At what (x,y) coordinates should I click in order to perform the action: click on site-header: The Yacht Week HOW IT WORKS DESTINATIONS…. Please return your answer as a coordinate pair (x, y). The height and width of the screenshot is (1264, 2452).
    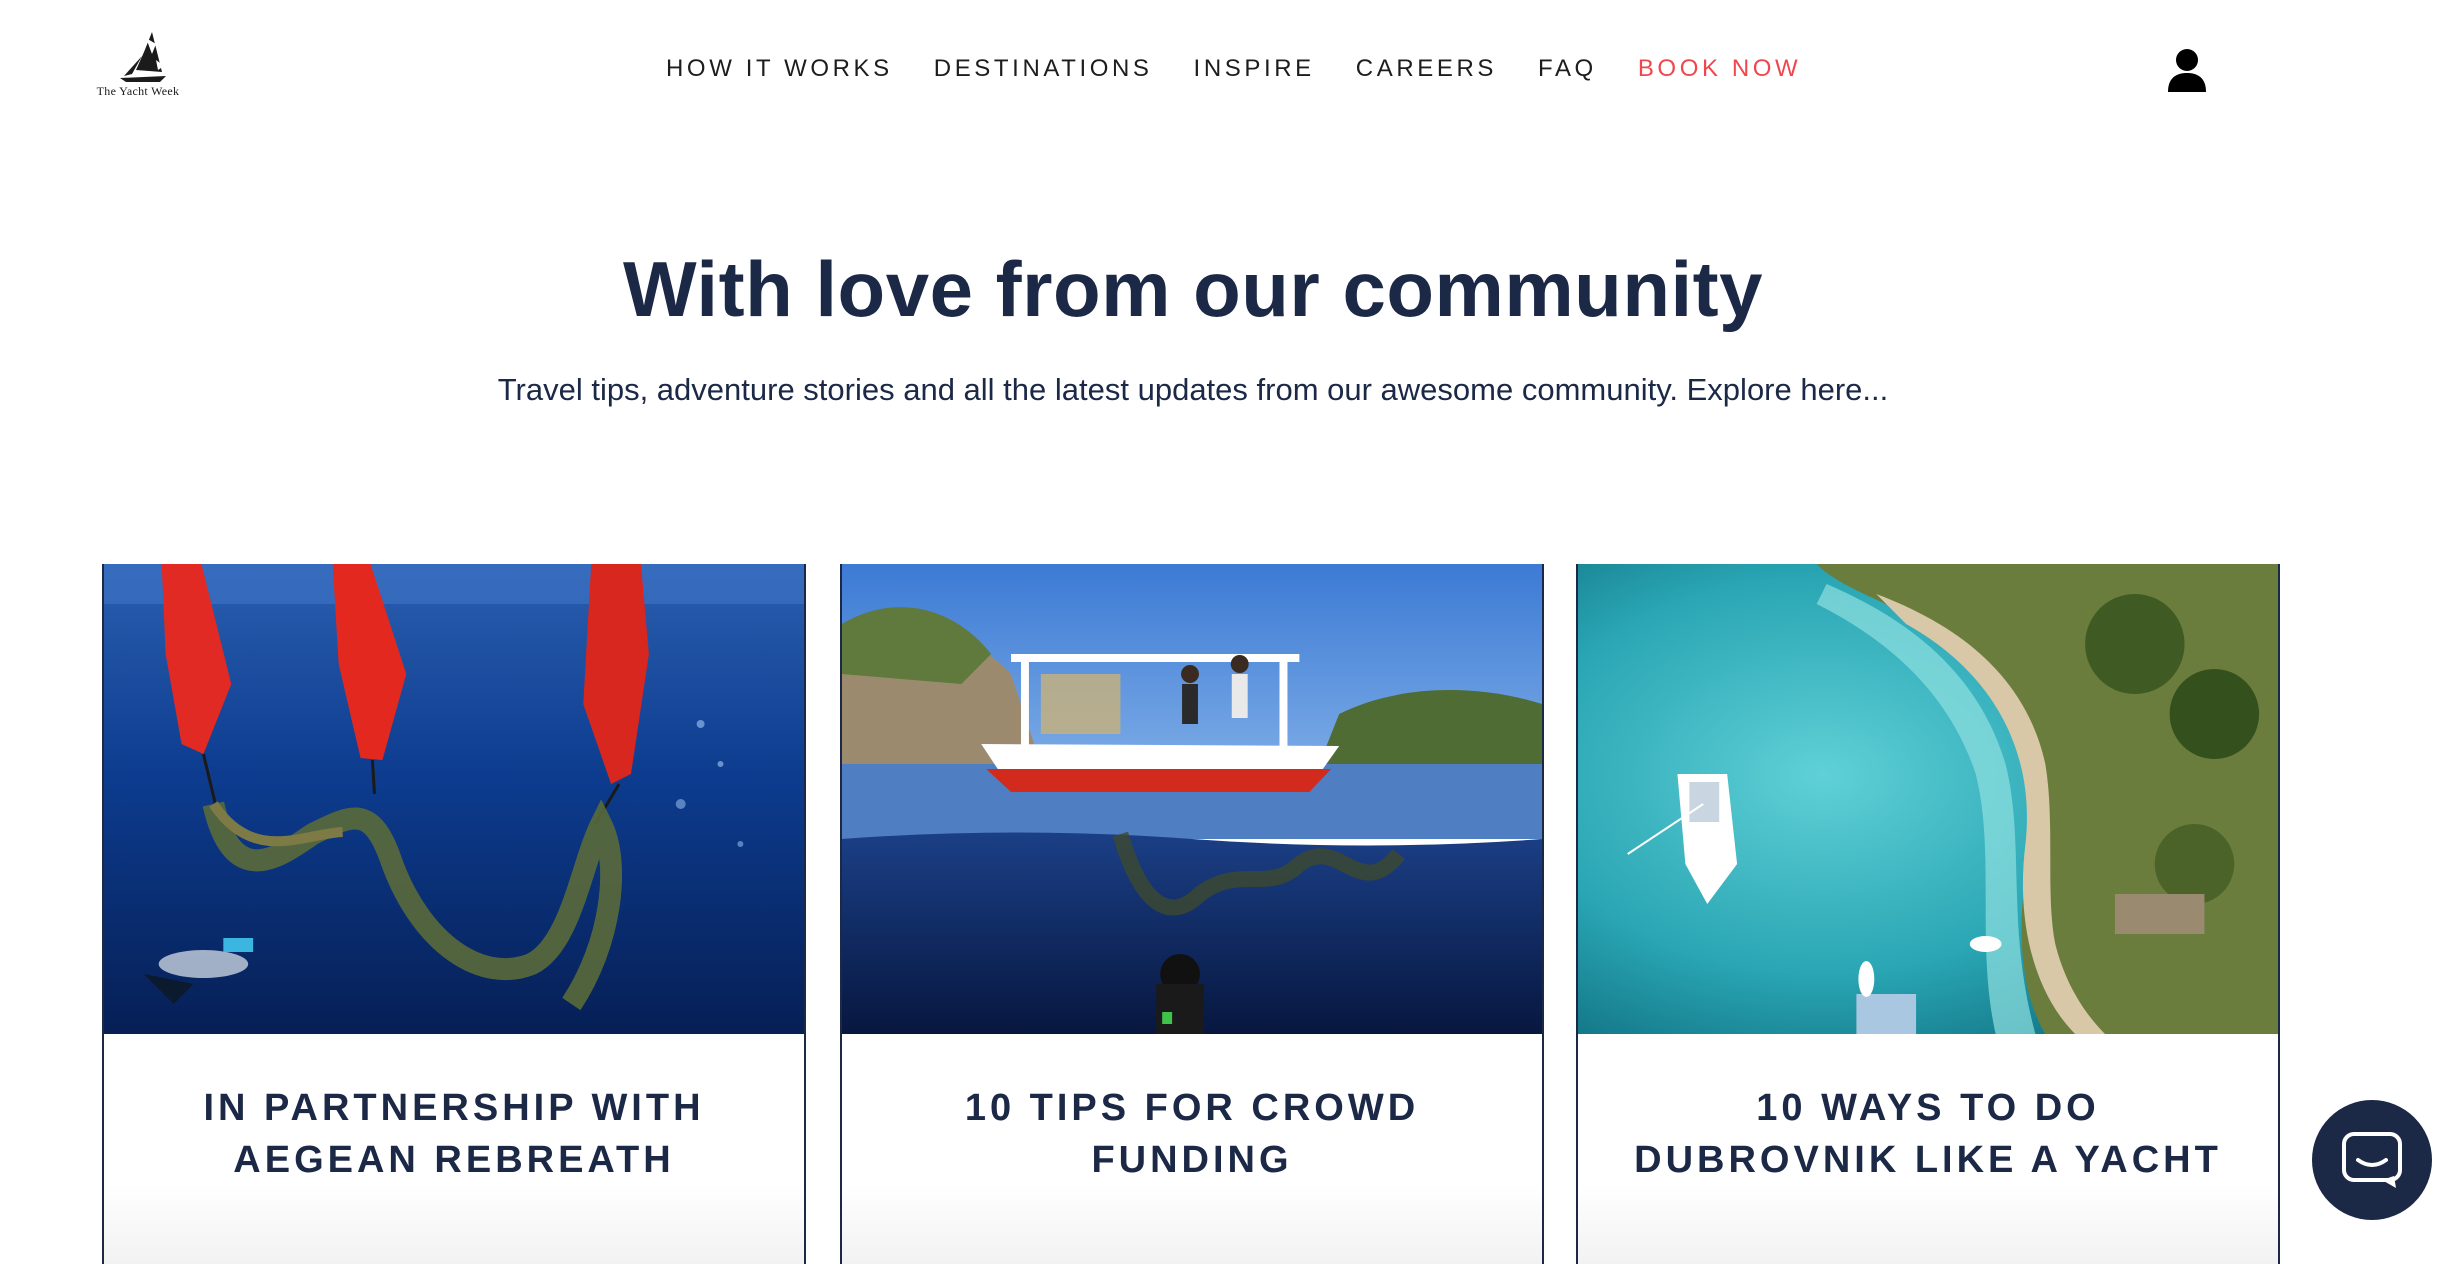
    Looking at the image, I should click on (1226, 69).